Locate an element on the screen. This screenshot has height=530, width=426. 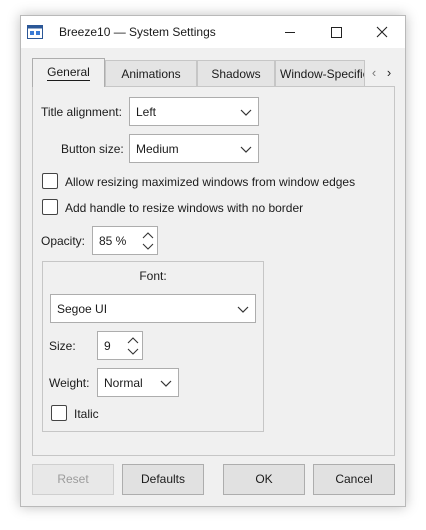
defaults-button: Defaults is located at coordinates (163, 479).